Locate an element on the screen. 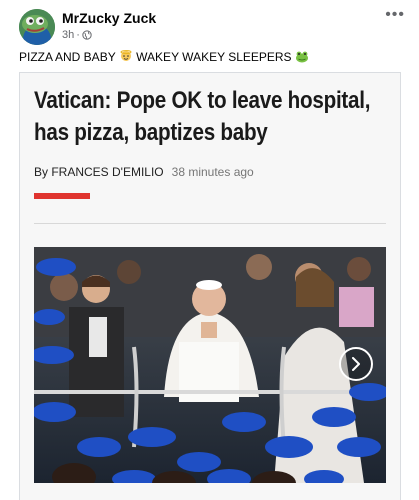 This screenshot has width=419, height=500. avatar is located at coordinates (37, 27).